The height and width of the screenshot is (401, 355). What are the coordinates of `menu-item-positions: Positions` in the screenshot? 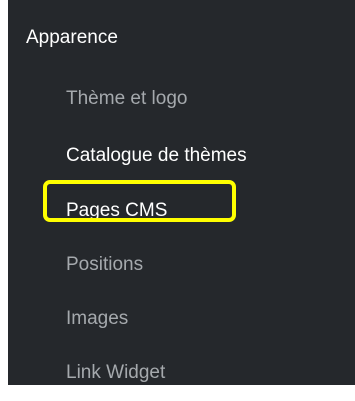 It's located at (104, 265).